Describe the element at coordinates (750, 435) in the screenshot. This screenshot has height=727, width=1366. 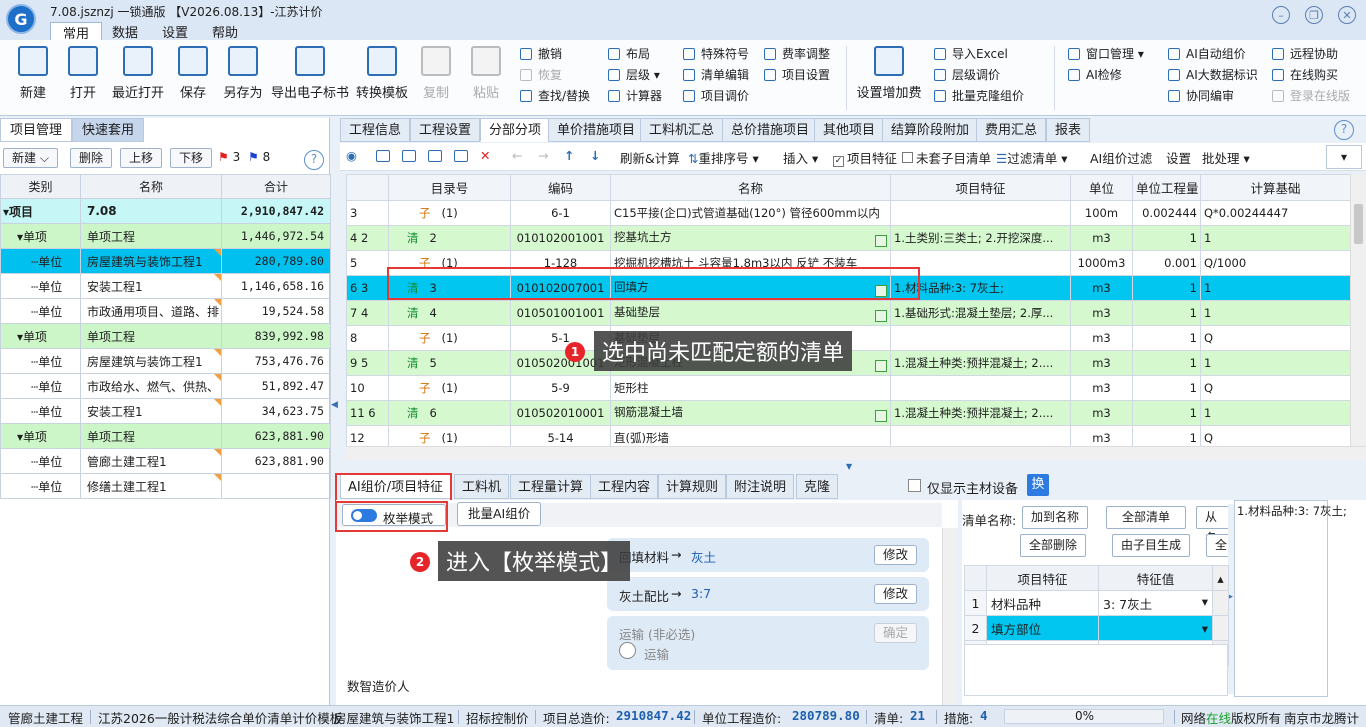
I see `name-cell: 直(弧)形墙` at that location.